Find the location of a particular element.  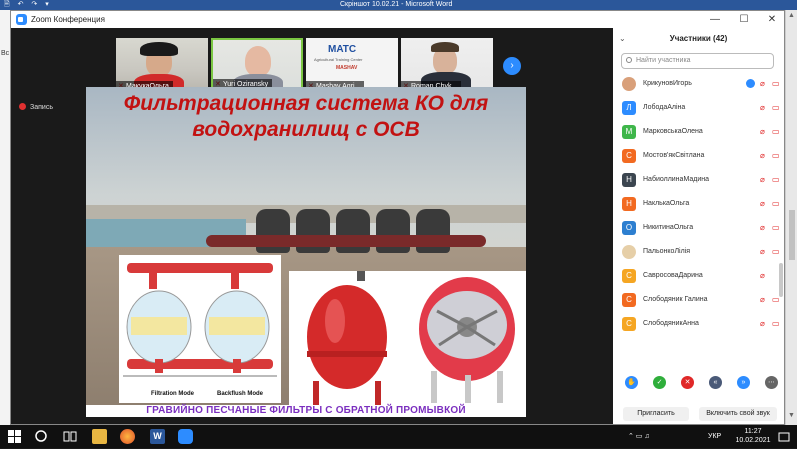

search-placeholder: Найти участника is located at coordinates (663, 60).